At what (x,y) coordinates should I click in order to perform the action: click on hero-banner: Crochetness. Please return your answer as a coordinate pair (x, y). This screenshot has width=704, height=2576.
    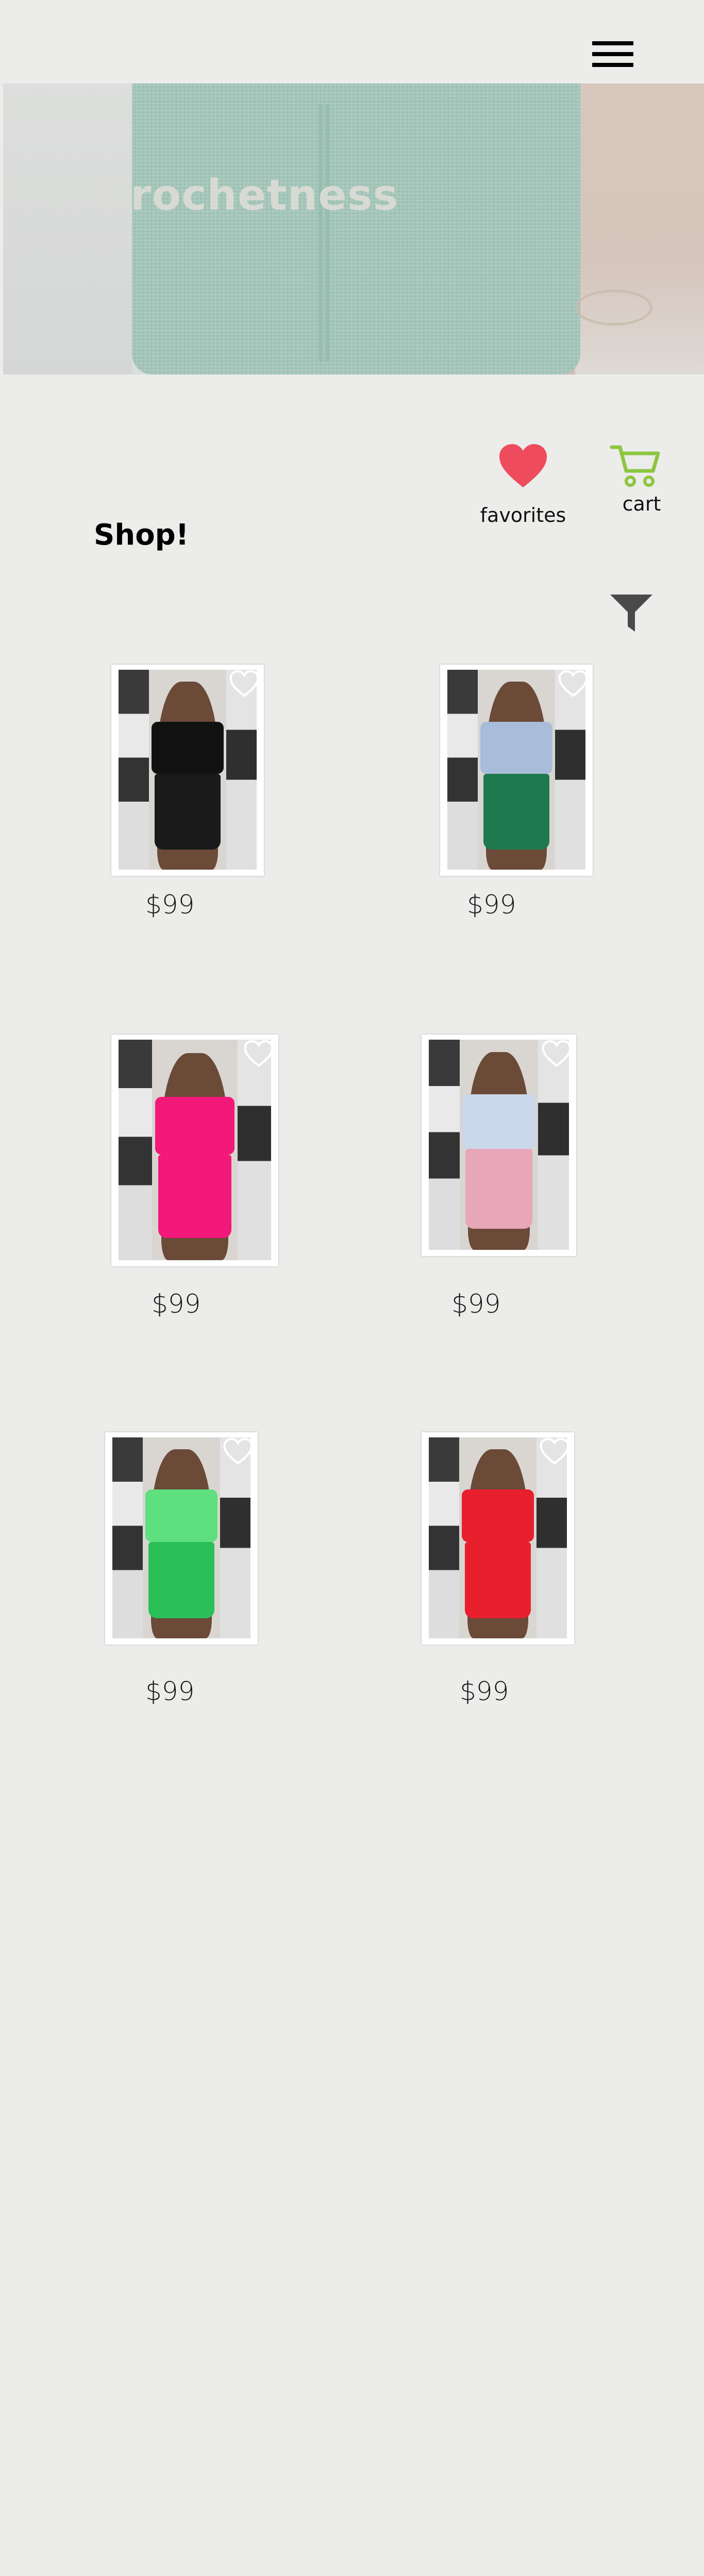
    Looking at the image, I should click on (353, 229).